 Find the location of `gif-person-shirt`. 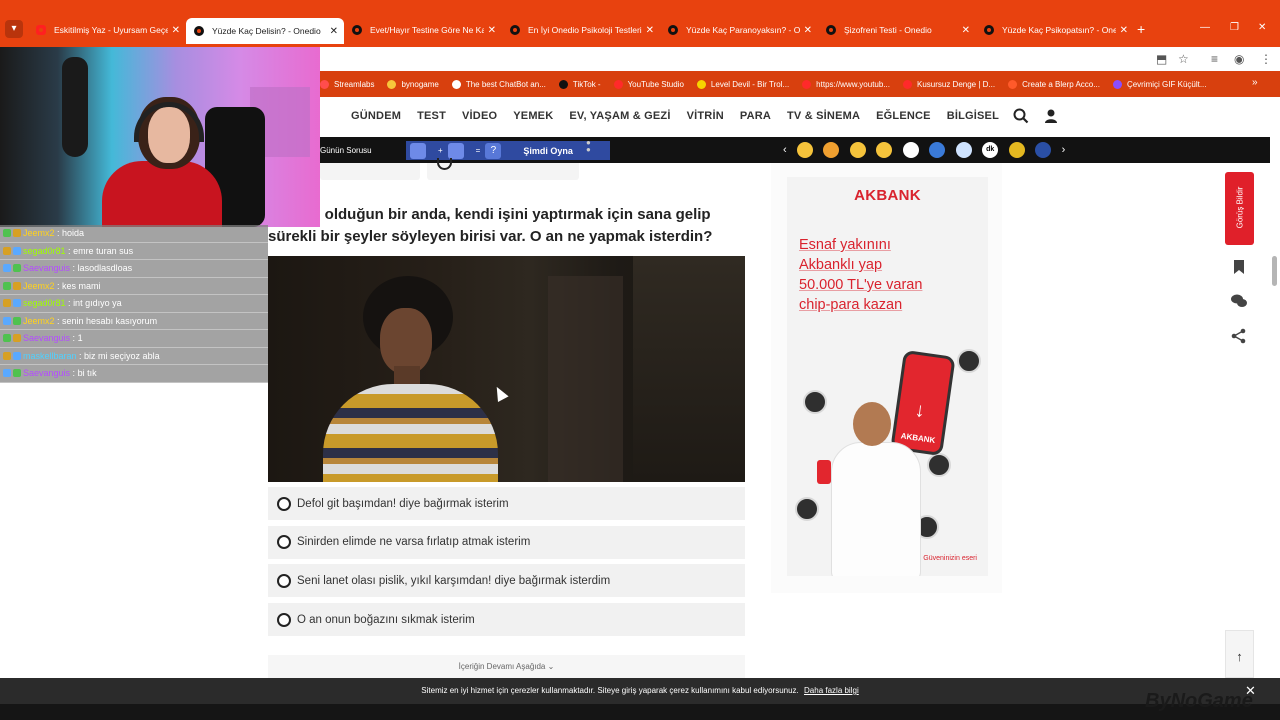

gif-person-shirt is located at coordinates (410, 433).